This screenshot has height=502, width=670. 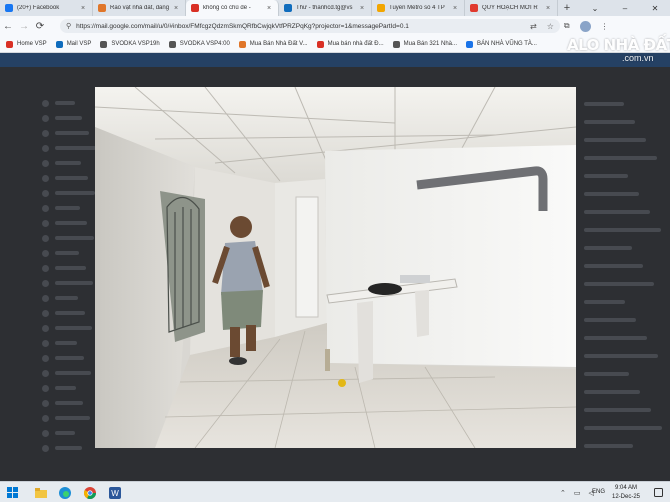 What do you see at coordinates (381, 8) in the screenshot?
I see `news-icon` at bounding box center [381, 8].